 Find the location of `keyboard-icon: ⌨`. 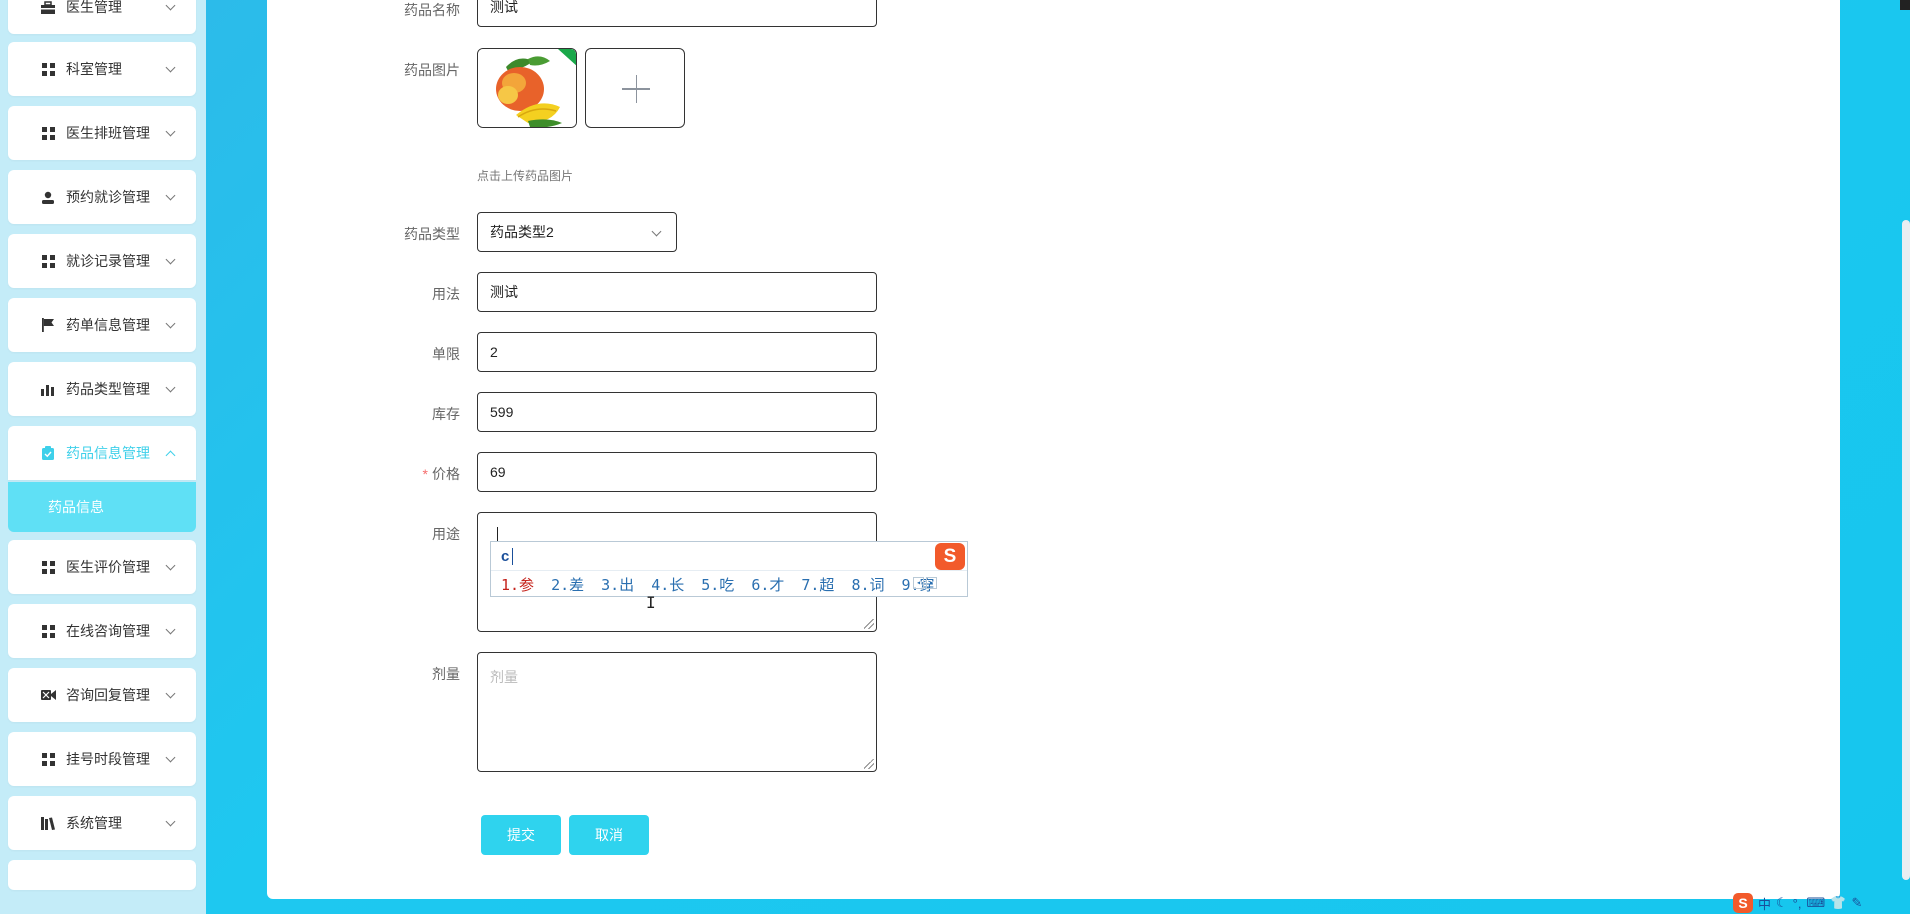

keyboard-icon: ⌨ is located at coordinates (1815, 903).